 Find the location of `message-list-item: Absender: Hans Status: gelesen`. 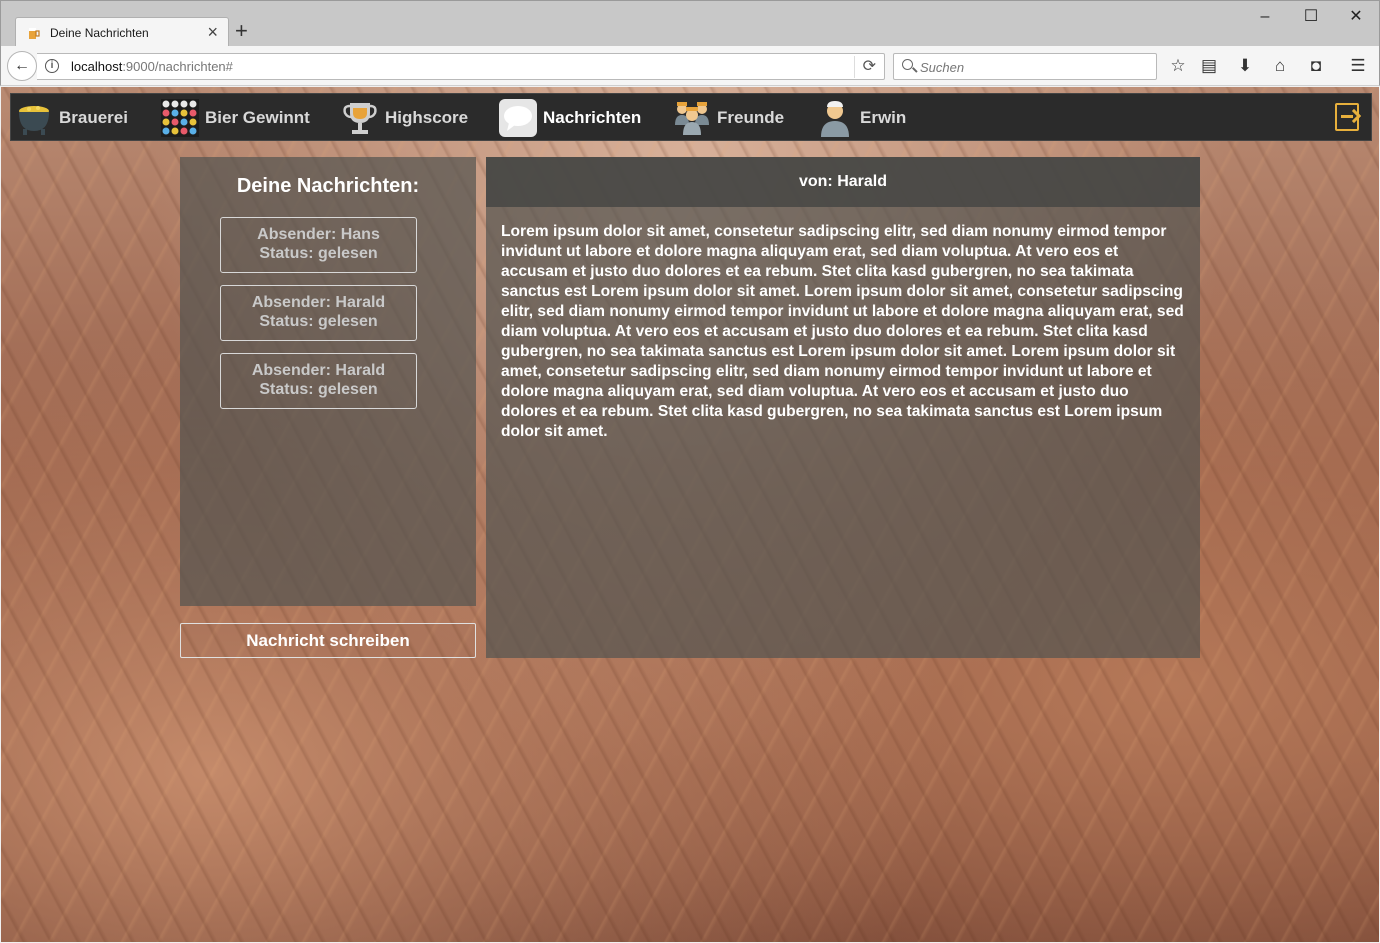

message-list-item: Absender: Hans Status: gelesen is located at coordinates (318, 245).